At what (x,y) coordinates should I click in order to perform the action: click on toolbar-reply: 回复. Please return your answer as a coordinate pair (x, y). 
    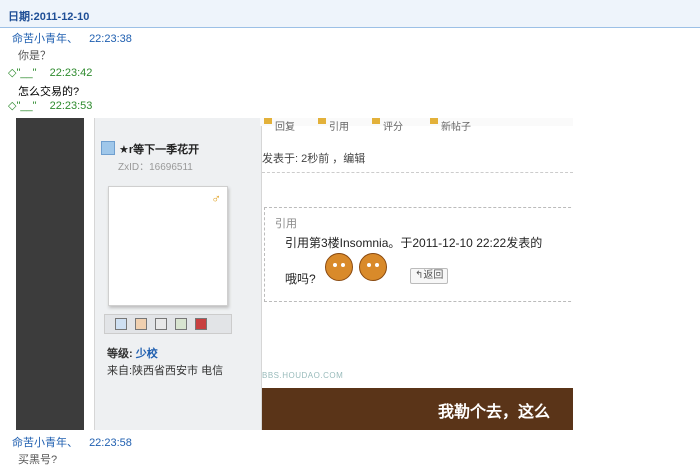
    Looking at the image, I should click on (279, 125).